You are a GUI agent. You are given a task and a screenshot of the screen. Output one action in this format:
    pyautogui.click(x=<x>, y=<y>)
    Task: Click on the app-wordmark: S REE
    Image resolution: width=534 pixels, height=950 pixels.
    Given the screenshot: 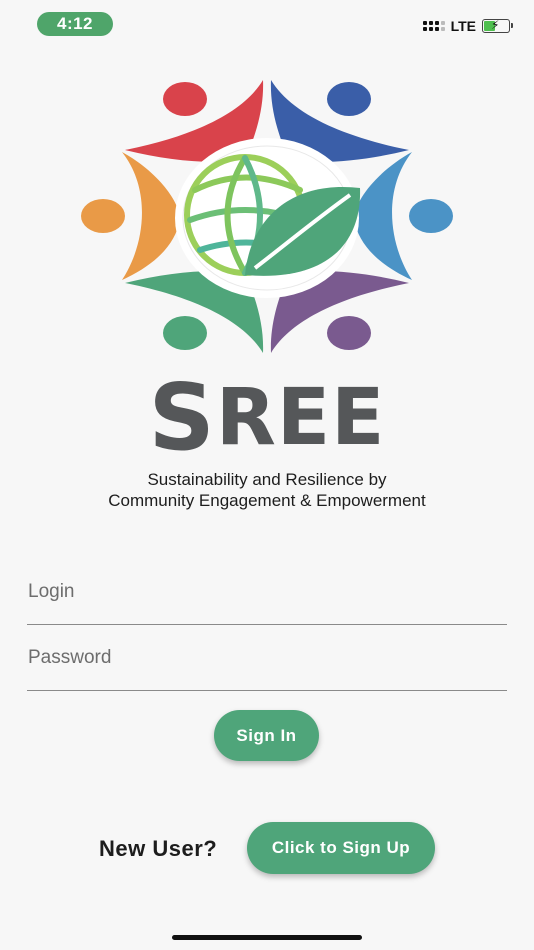 What is the action you would take?
    pyautogui.click(x=267, y=417)
    